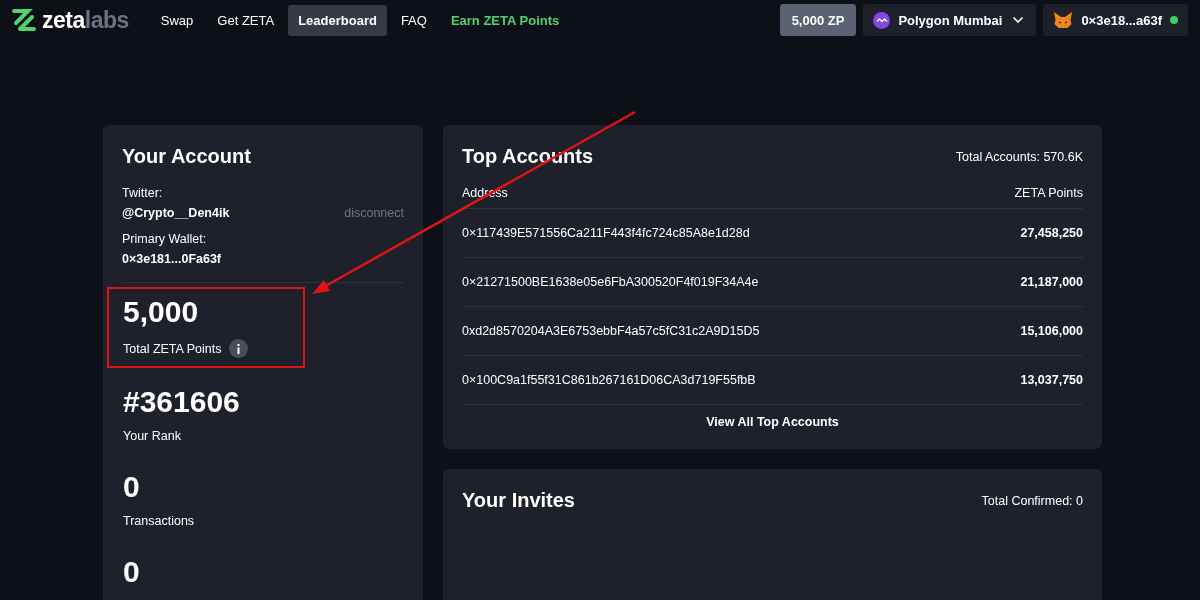  I want to click on field-label: Primary Wallet:, so click(165, 239).